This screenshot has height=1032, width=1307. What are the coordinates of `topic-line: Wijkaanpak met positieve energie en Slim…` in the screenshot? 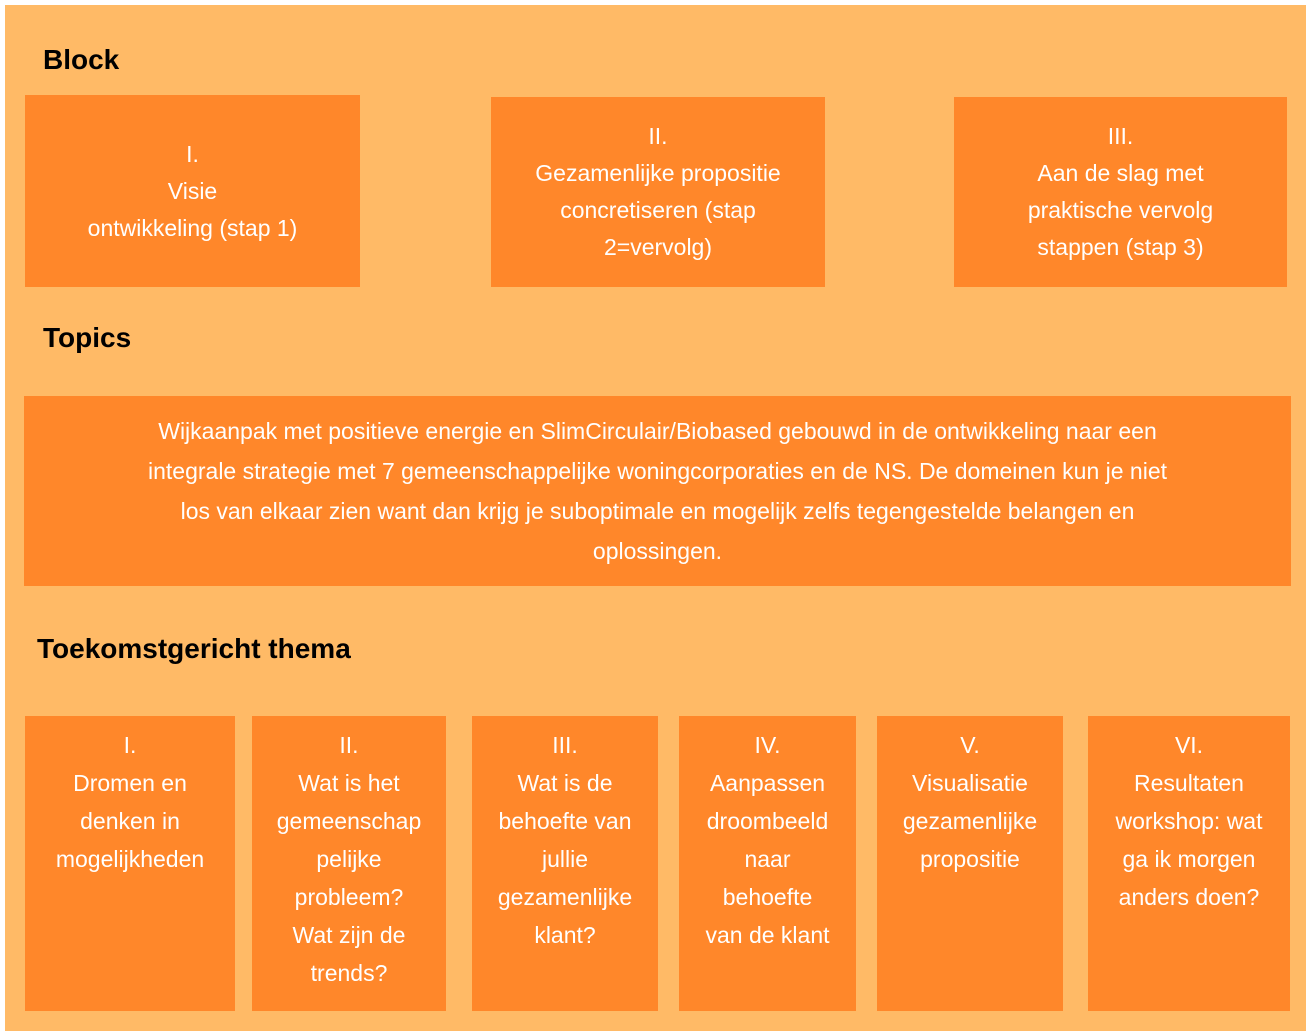 It's located at (657, 431).